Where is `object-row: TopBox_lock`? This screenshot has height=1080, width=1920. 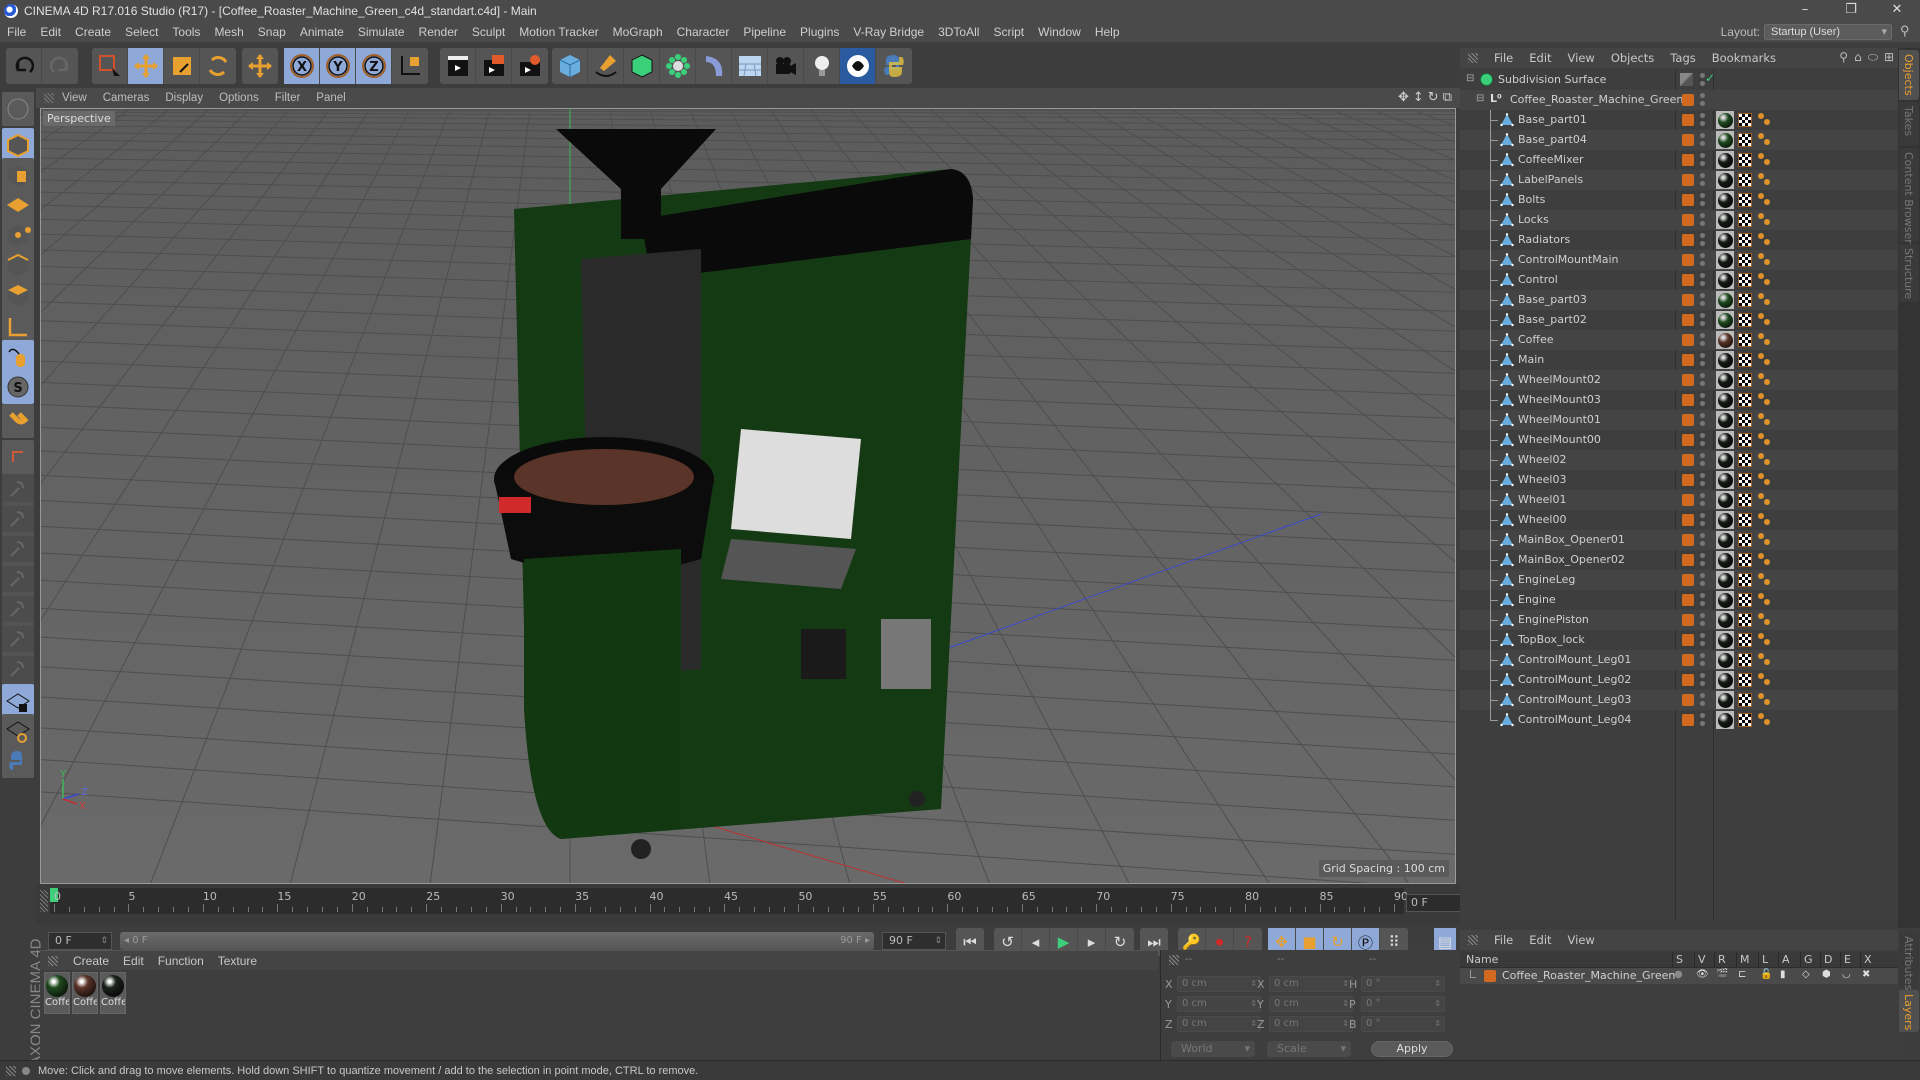
object-row: TopBox_lock is located at coordinates (1679, 640).